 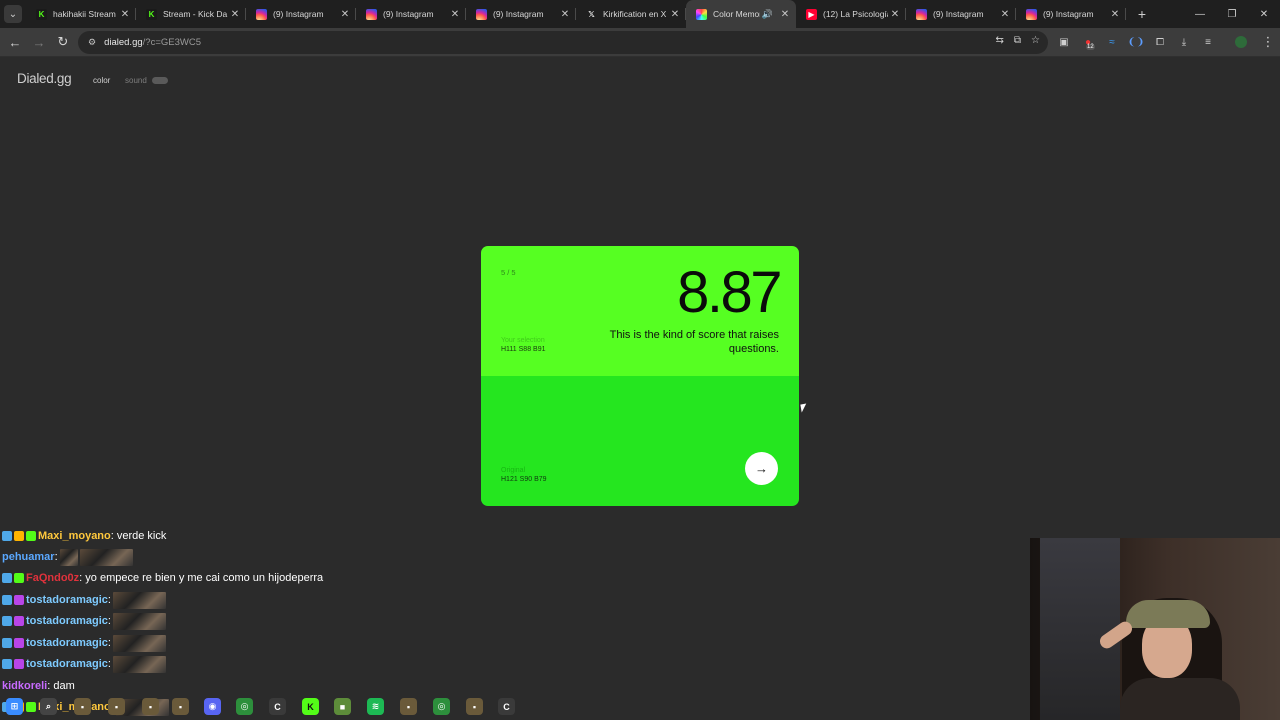 I want to click on extension-icon: ▣, so click(x=1064, y=42).